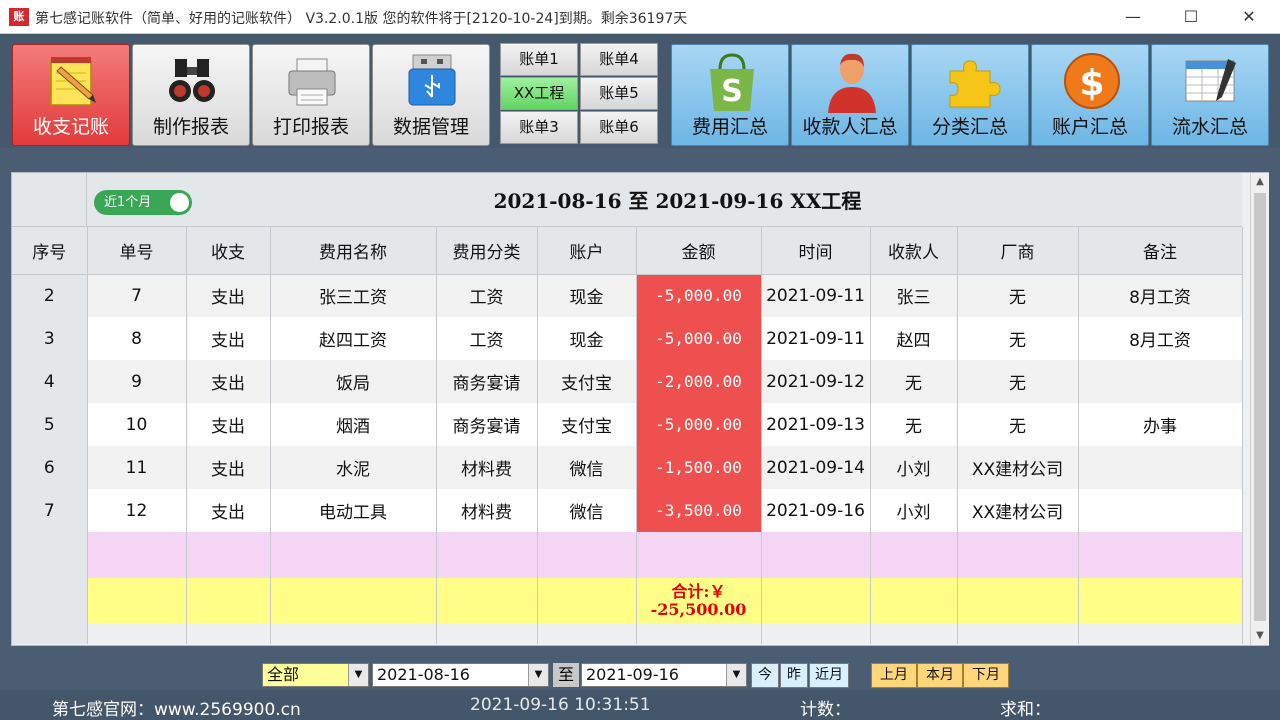  Describe the element at coordinates (1018, 295) in the screenshot. I see `cell-vendor: 无` at that location.